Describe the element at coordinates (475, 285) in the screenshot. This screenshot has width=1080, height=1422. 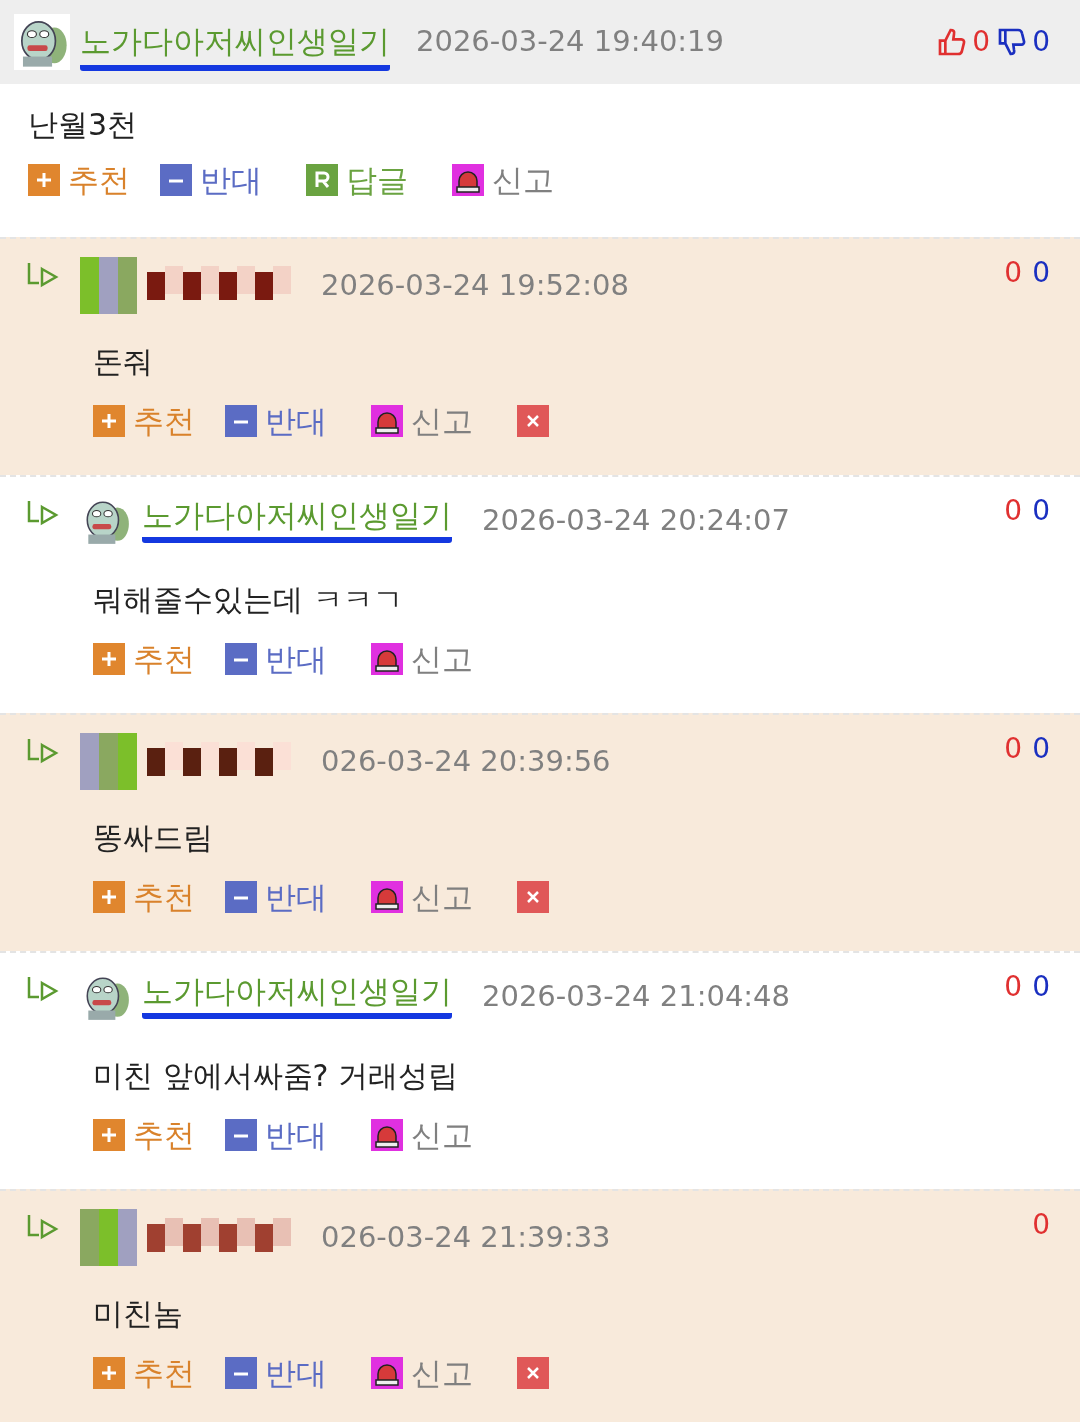
I see `comment-time: 2026-03-24 19:52:08` at that location.